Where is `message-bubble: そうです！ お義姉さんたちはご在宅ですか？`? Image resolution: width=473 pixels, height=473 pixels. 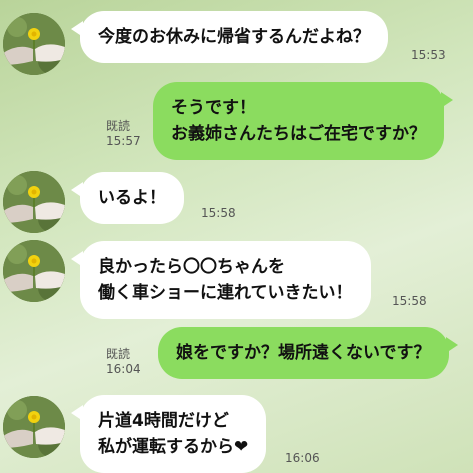
message-bubble: そうです！ お義姉さんたちはご在宅ですか？ is located at coordinates (303, 121).